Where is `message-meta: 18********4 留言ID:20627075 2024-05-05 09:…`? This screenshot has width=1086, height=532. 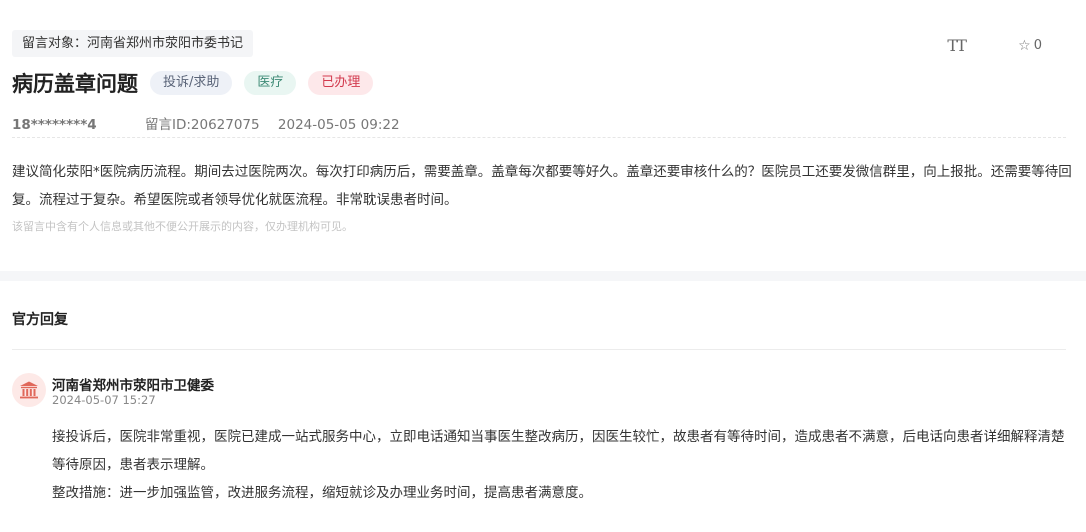 message-meta: 18********4 留言ID:20627075 2024-05-05 09:… is located at coordinates (206, 123).